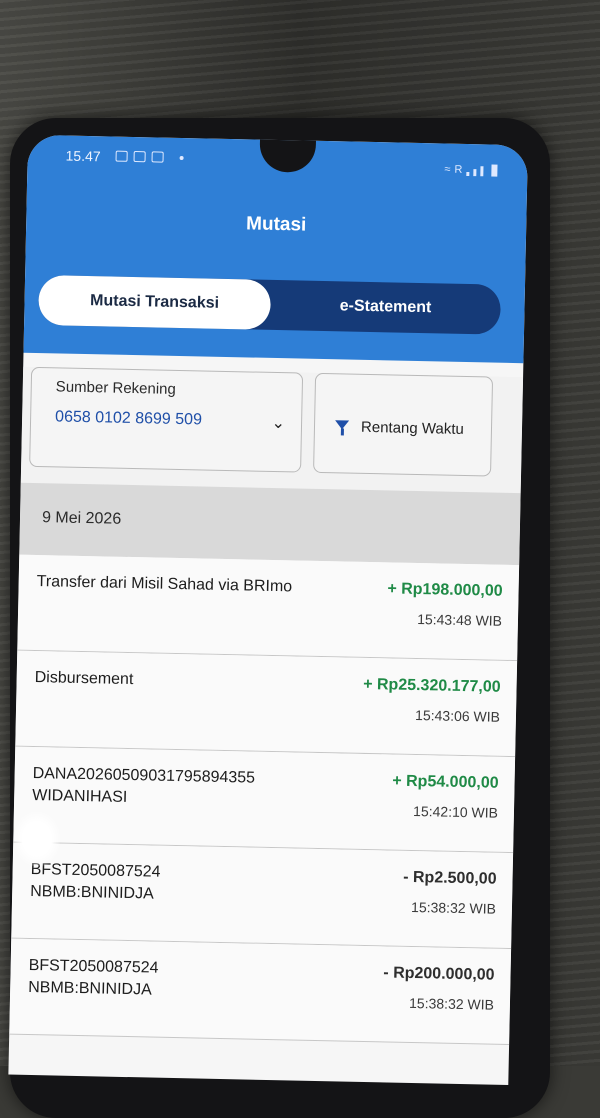 This screenshot has width=600, height=1118. I want to click on account-label: Sumber Rekening, so click(116, 388).